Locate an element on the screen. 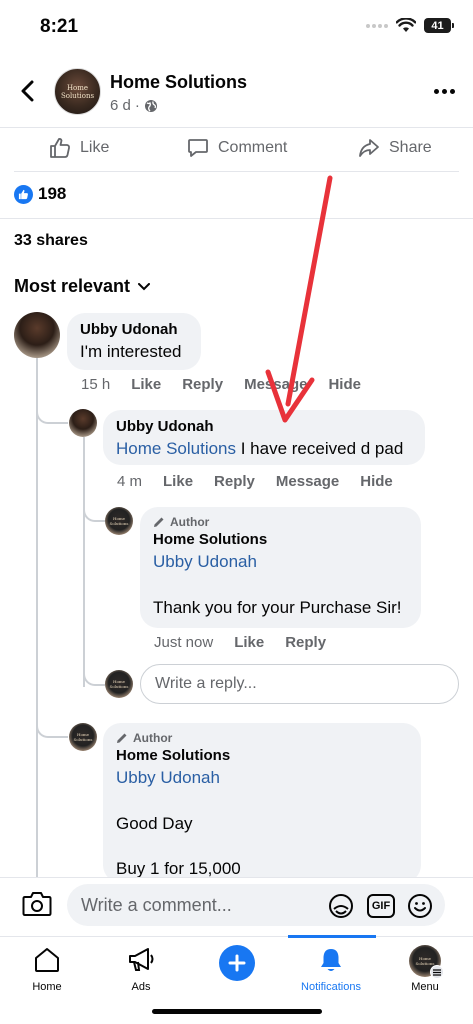  more-options-icon is located at coordinates (444, 91).